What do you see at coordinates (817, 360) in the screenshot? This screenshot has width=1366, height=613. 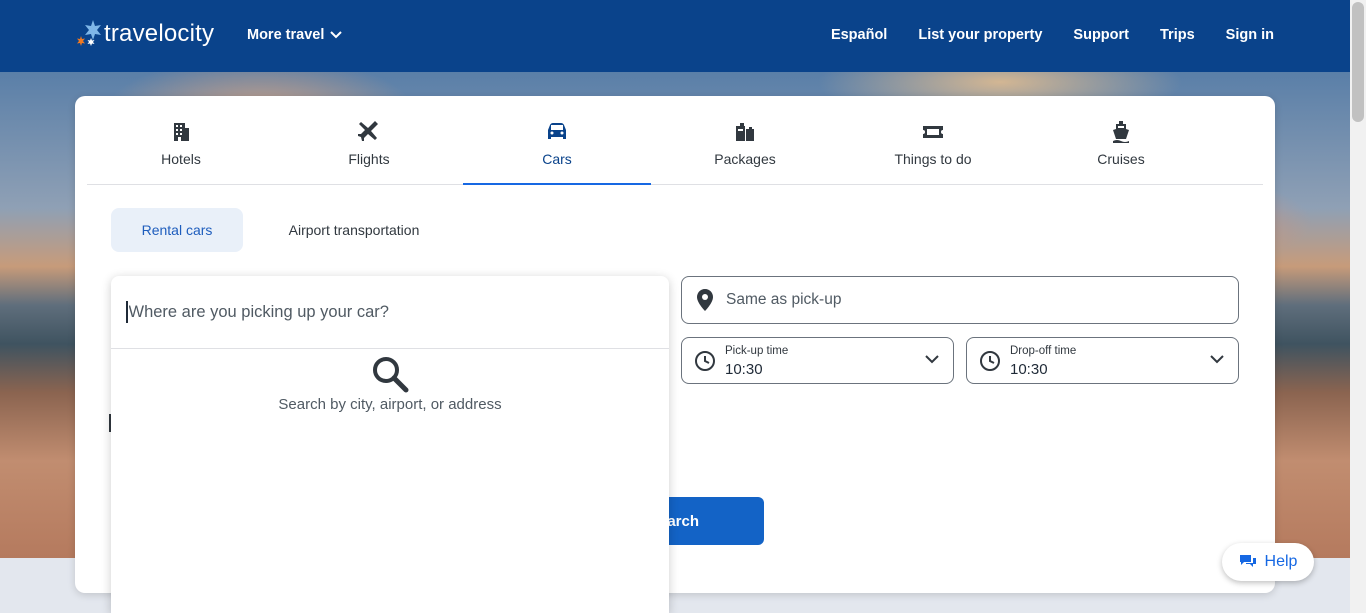 I see `pickup-time-select: Pick-up time 10:30` at bounding box center [817, 360].